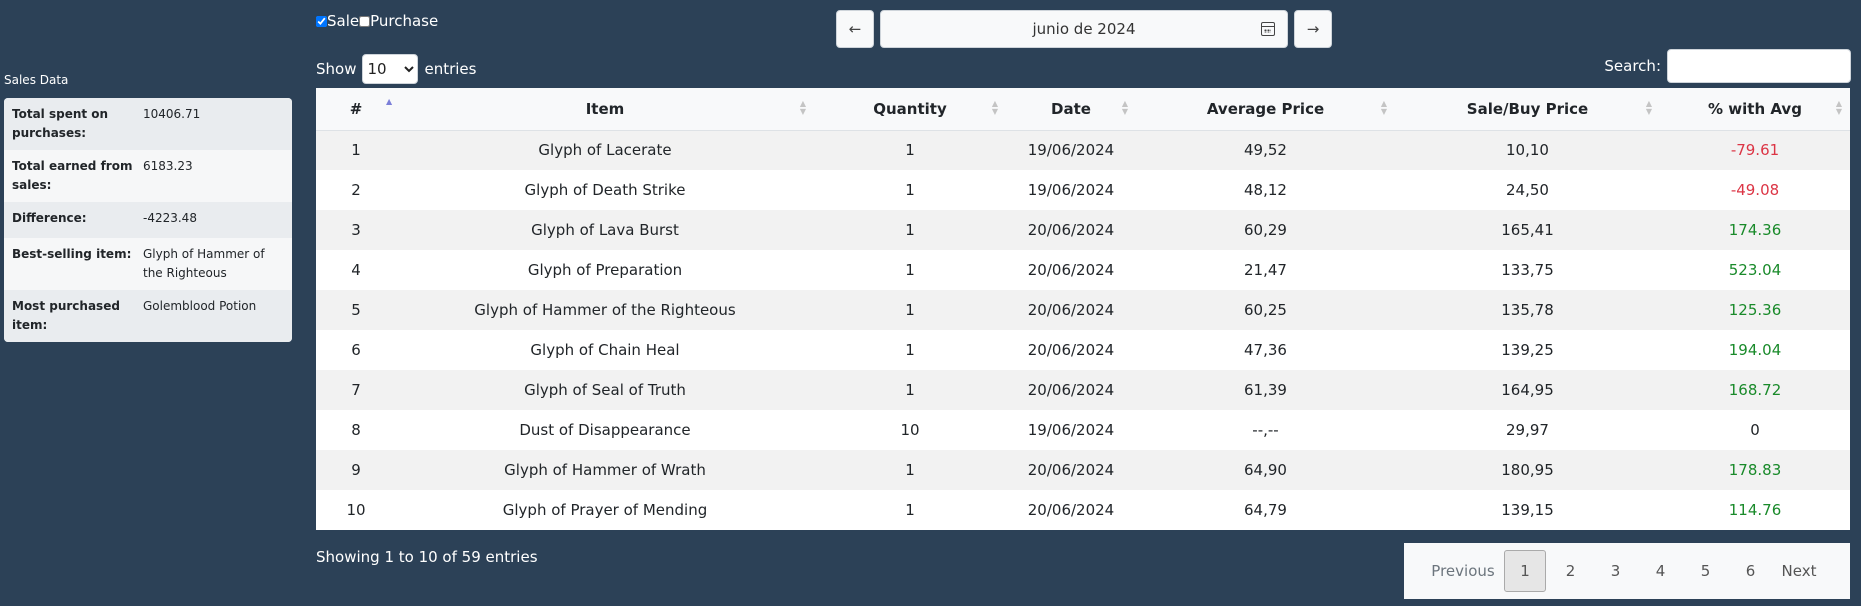 Image resolution: width=1861 pixels, height=606 pixels. What do you see at coordinates (60, 123) in the screenshot?
I see `summary-label: Total spent on purchases:` at bounding box center [60, 123].